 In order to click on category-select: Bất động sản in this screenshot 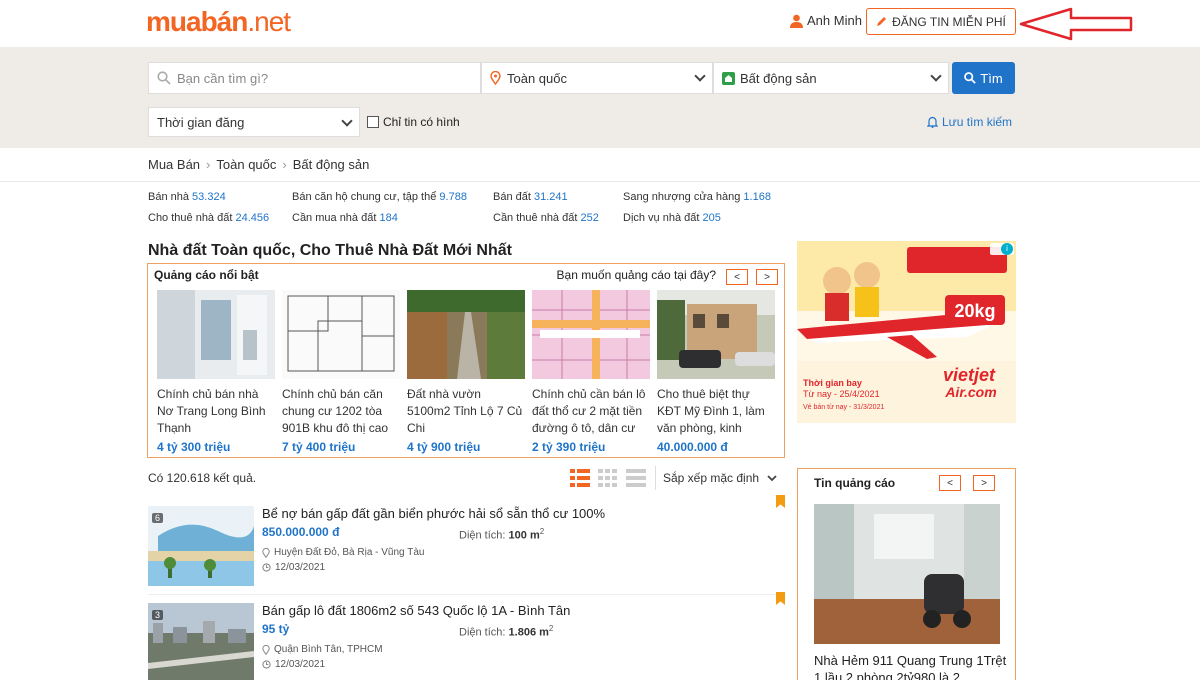, I will do `click(831, 78)`.